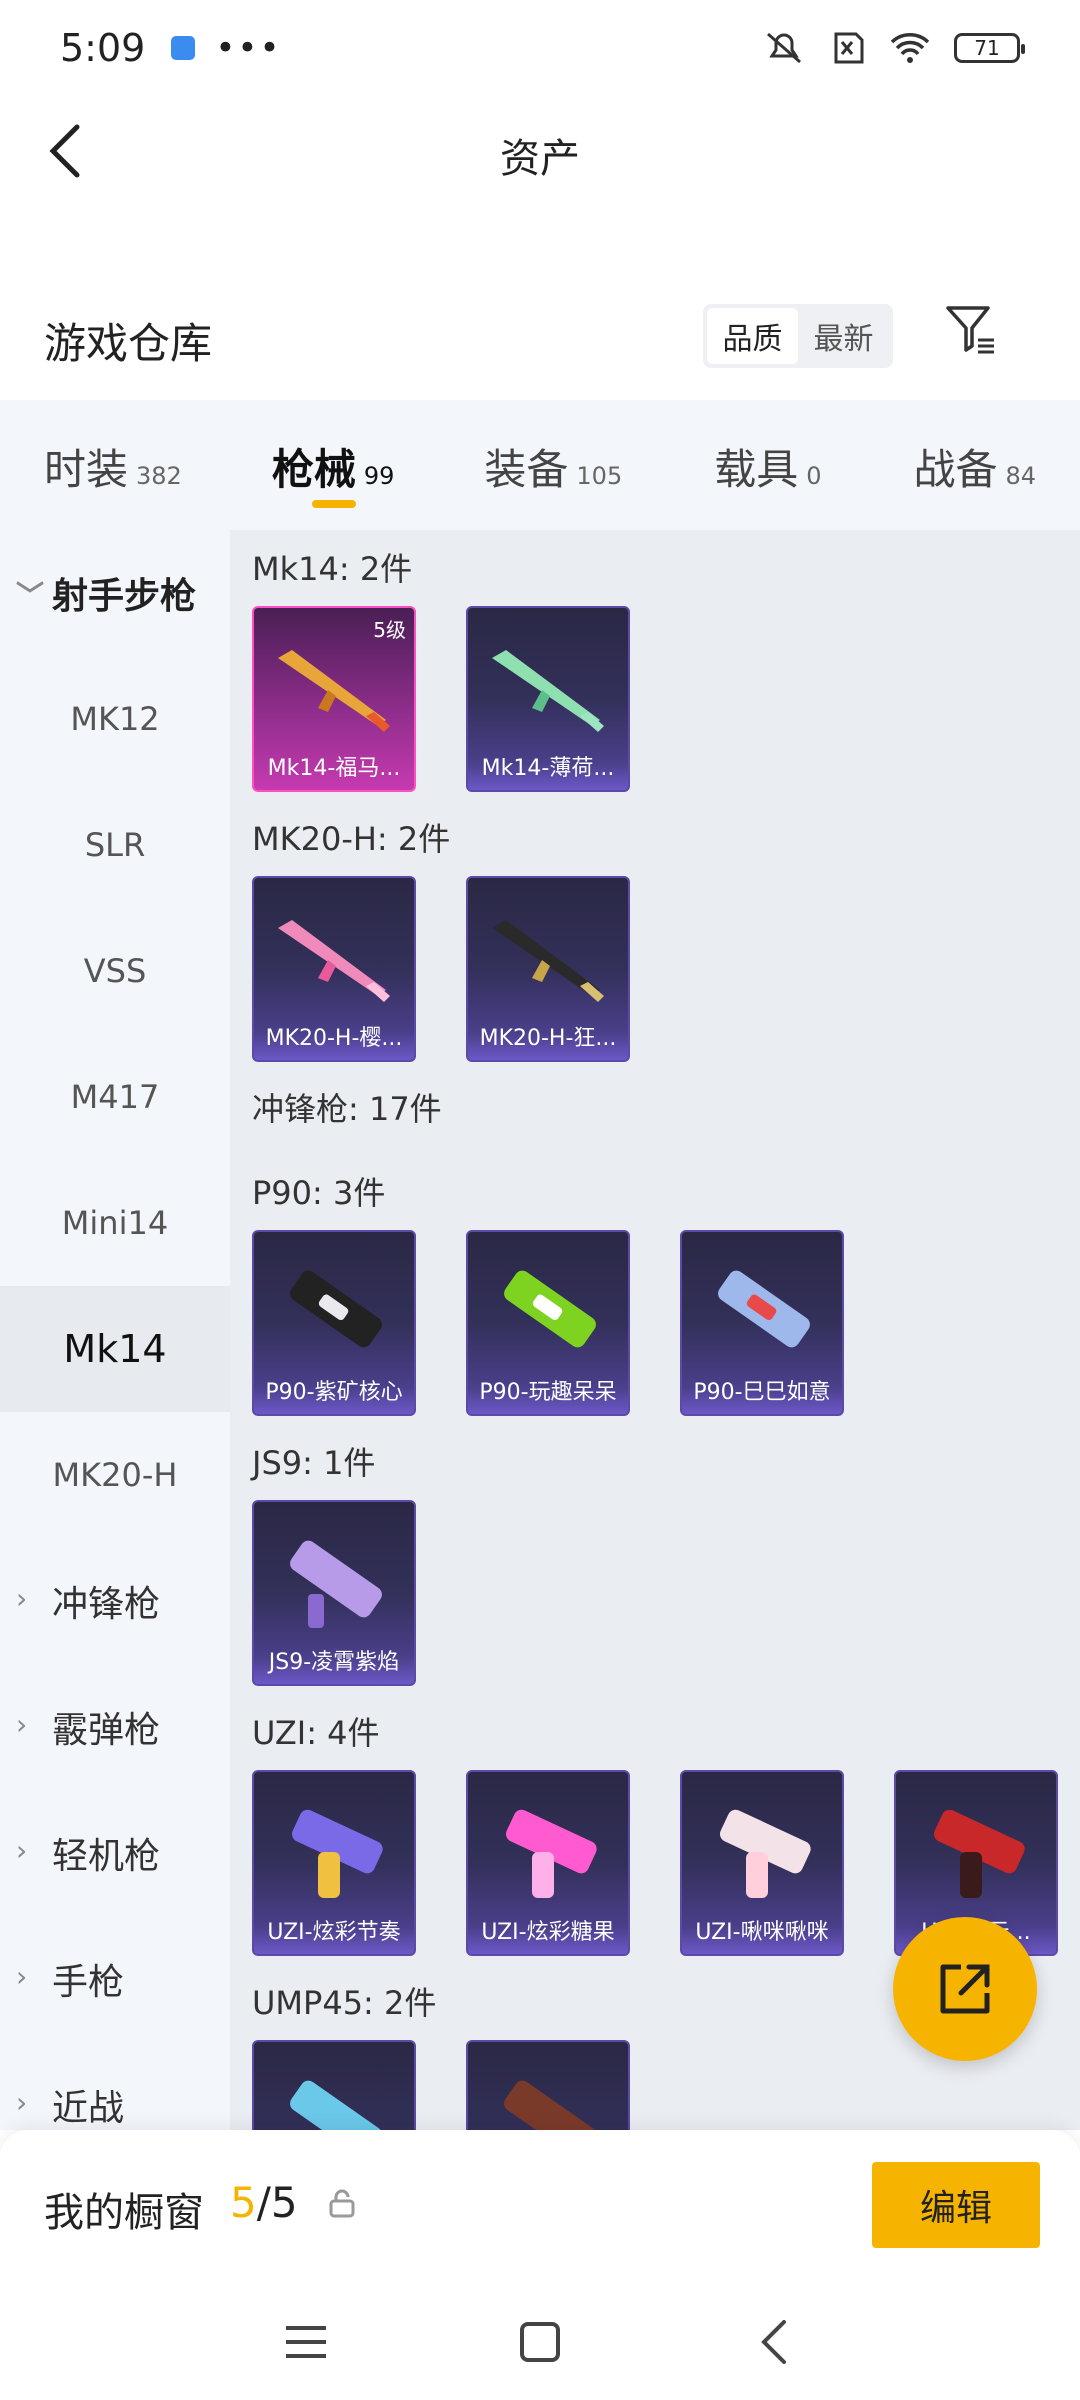  I want to click on weapon-tile: JS9-凌霄紫焰, so click(334, 1593).